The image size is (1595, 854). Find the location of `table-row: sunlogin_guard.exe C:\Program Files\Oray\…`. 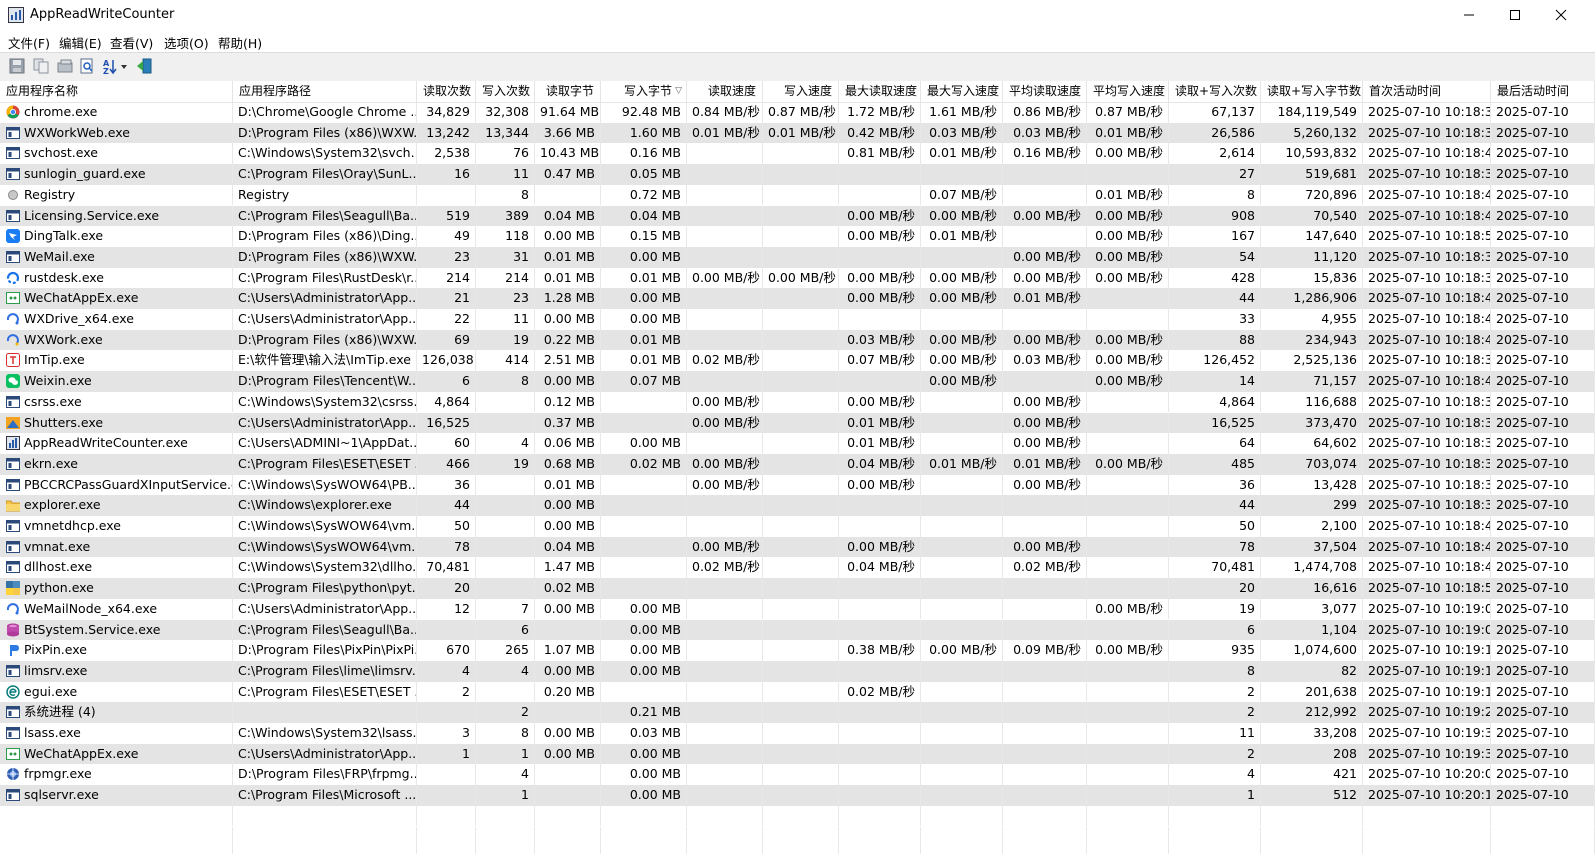

table-row: sunlogin_guard.exe C:\Program Files\Oray\… is located at coordinates (797, 174).